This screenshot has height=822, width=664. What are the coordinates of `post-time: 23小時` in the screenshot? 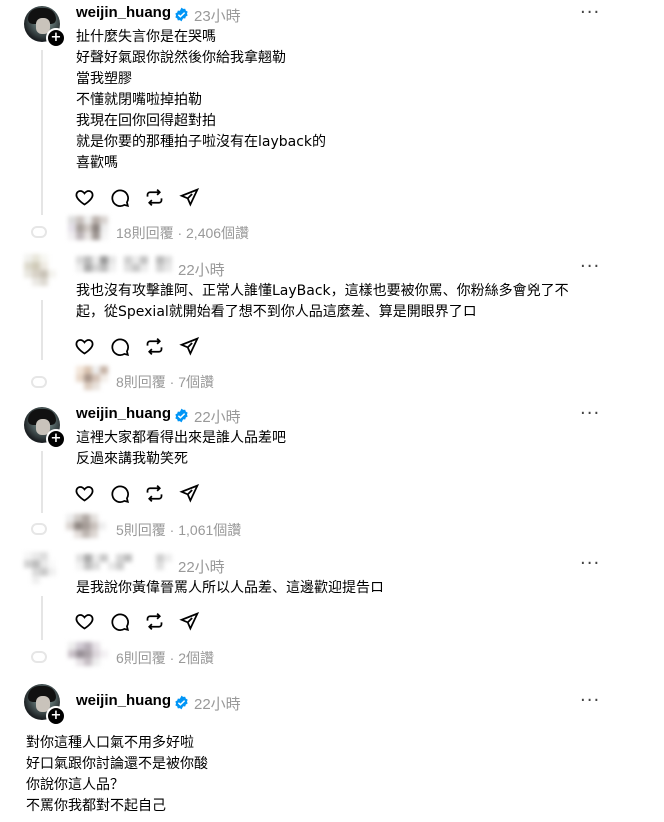 It's located at (217, 16).